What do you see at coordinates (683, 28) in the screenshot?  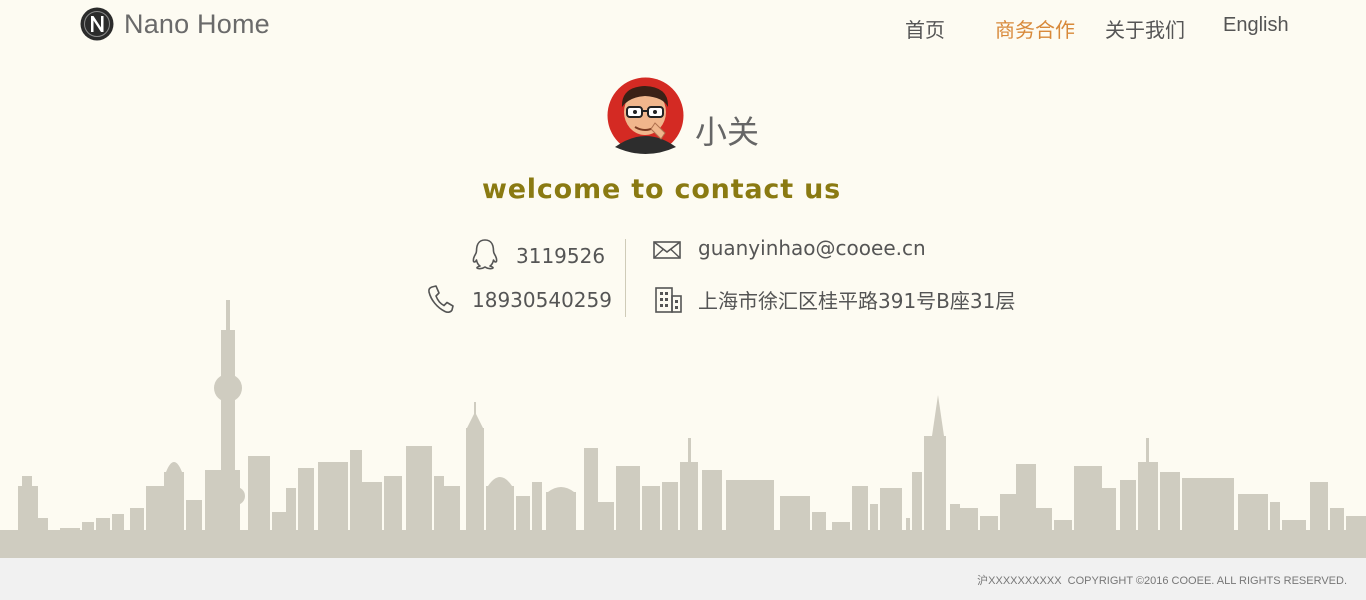 I see `site-header: Nano Home 首页 商务合作 关于我们 English` at bounding box center [683, 28].